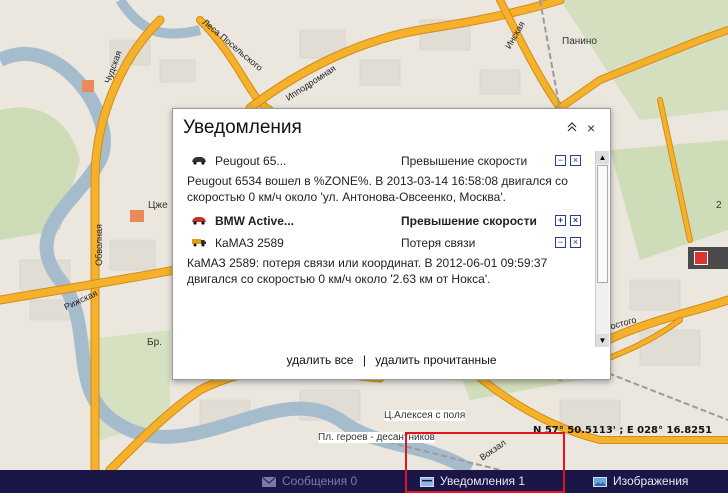 The height and width of the screenshot is (493, 728). I want to click on map-label-tsh: Цже, so click(158, 205).